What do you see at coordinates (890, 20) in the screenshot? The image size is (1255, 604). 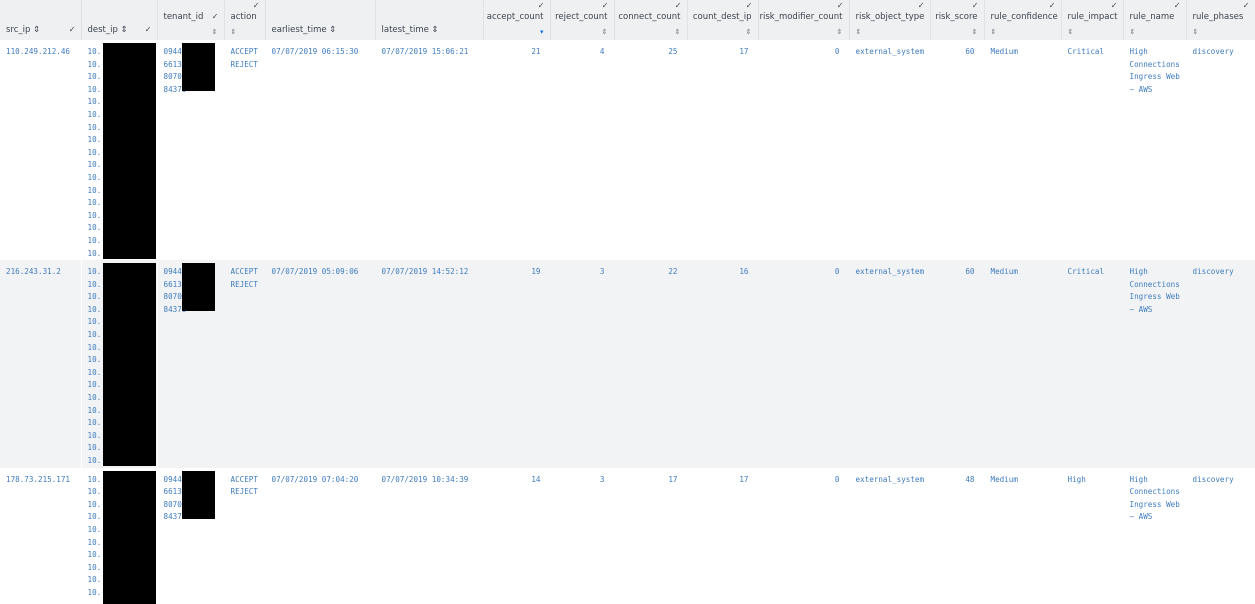 I see `col-header-risk_object_type: ✓ risk_object_type ⇕` at bounding box center [890, 20].